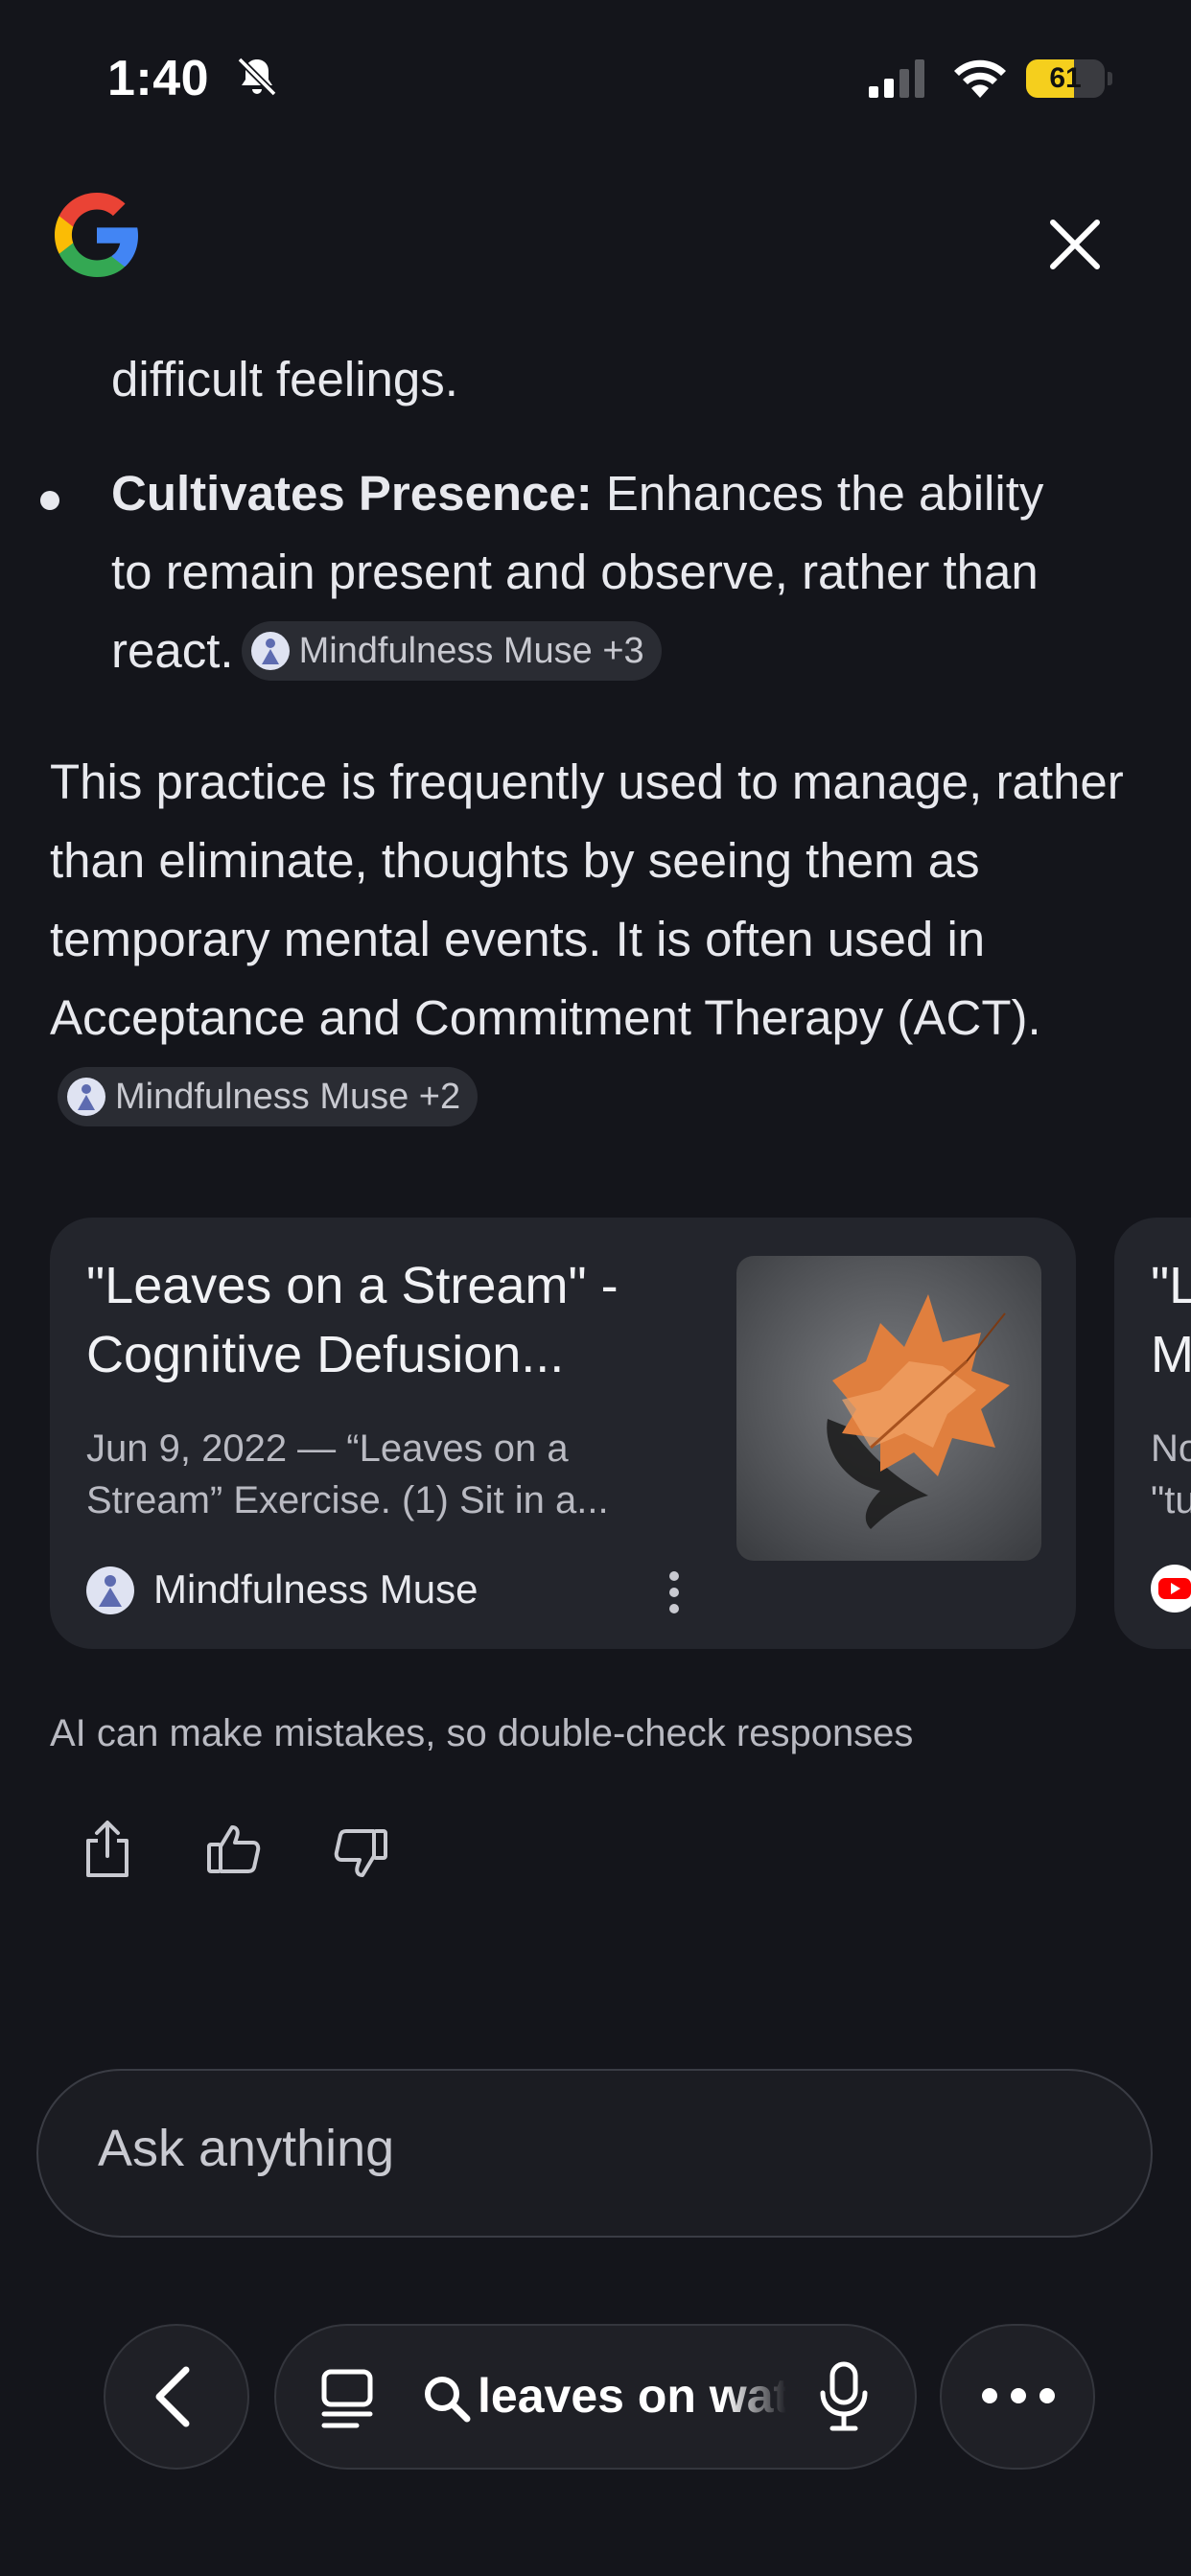 The width and height of the screenshot is (1191, 2576). Describe the element at coordinates (172, 2396) in the screenshot. I see `back-arrow-icon` at that location.